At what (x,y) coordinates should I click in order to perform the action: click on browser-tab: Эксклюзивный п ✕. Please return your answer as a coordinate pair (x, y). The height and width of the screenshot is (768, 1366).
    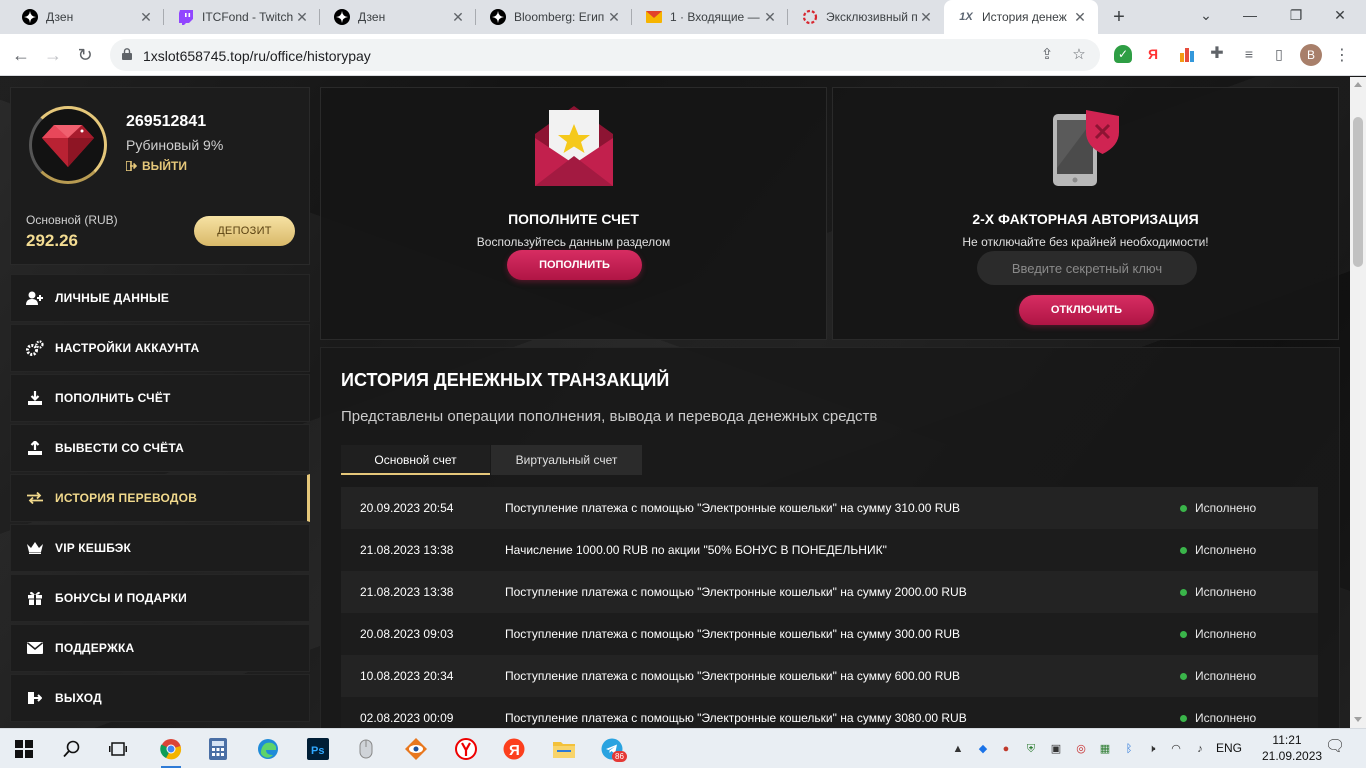
    Looking at the image, I should click on (866, 17).